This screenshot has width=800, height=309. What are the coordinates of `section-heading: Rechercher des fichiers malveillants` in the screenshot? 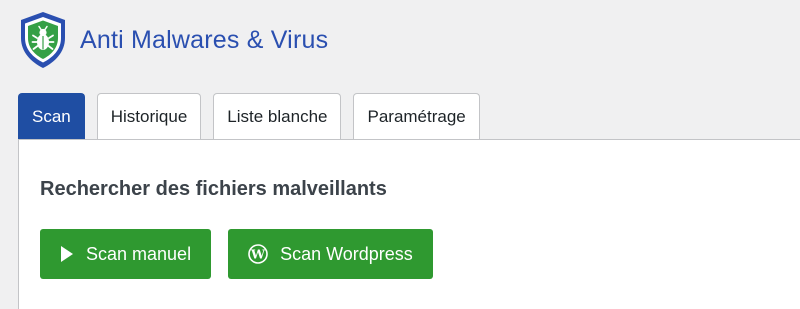 It's located at (213, 189).